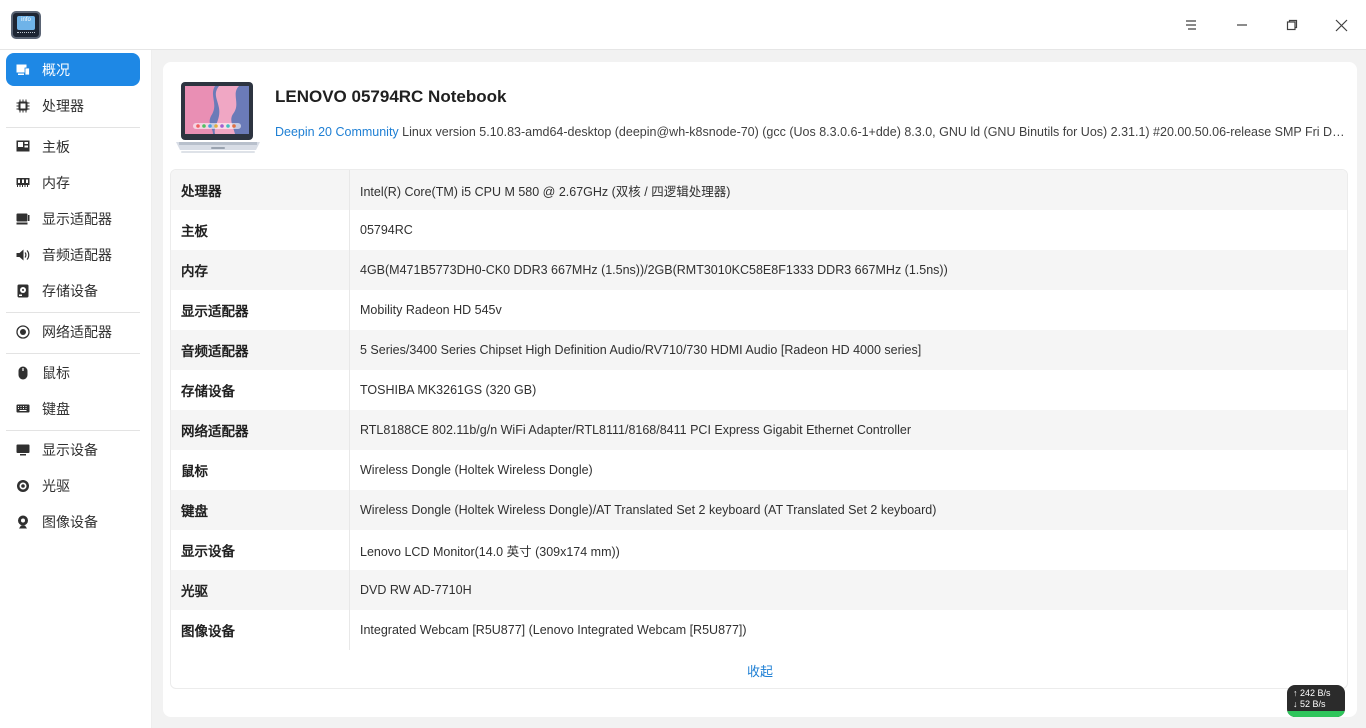  I want to click on row-key: 光驱, so click(260, 590).